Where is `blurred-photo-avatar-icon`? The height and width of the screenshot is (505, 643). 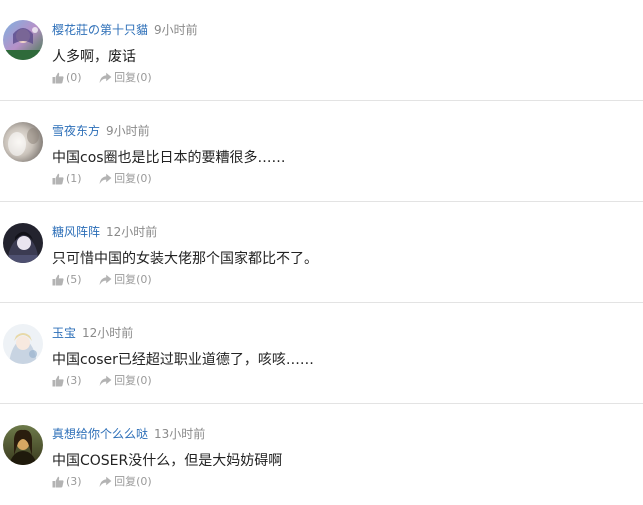 blurred-photo-avatar-icon is located at coordinates (23, 142).